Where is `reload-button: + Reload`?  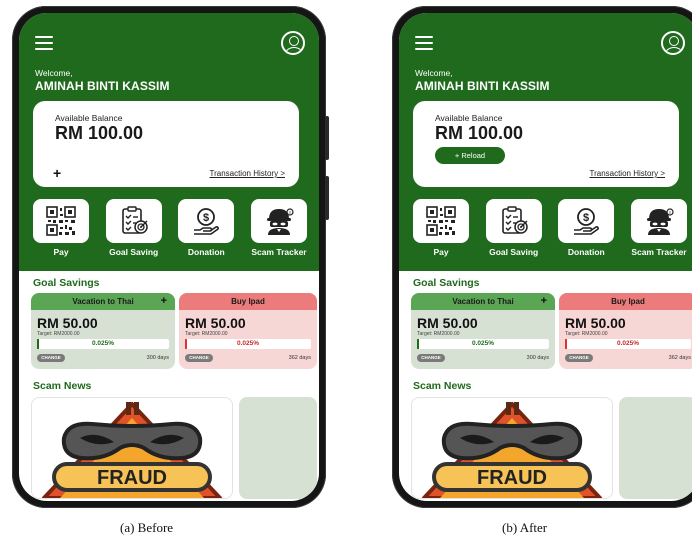
reload-button: + Reload is located at coordinates (470, 155).